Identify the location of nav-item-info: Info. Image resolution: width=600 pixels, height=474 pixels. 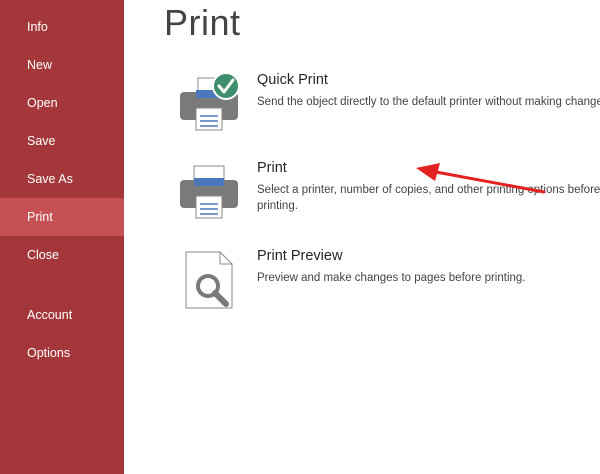
(62, 27).